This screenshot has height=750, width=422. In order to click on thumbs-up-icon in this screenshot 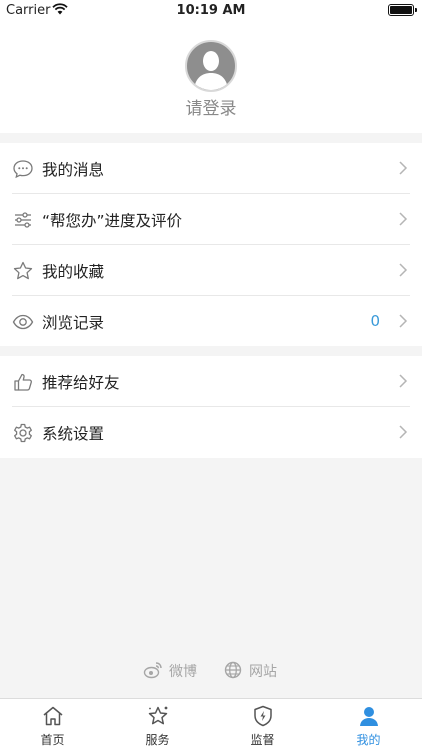, I will do `click(23, 382)`.